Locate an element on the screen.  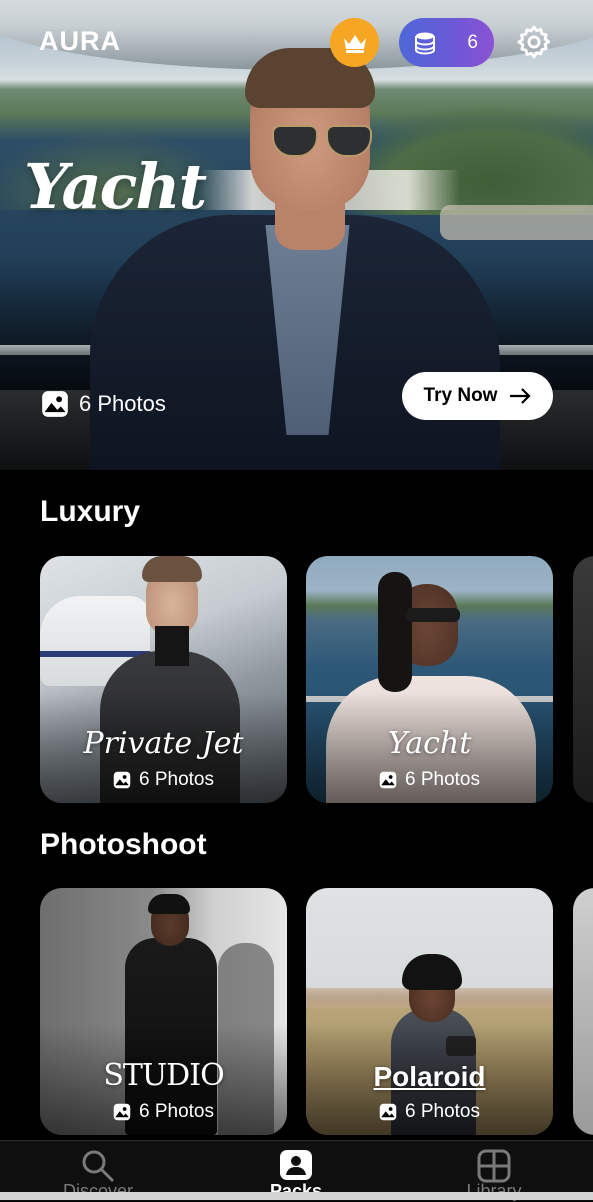
crown-icon is located at coordinates (354, 43).